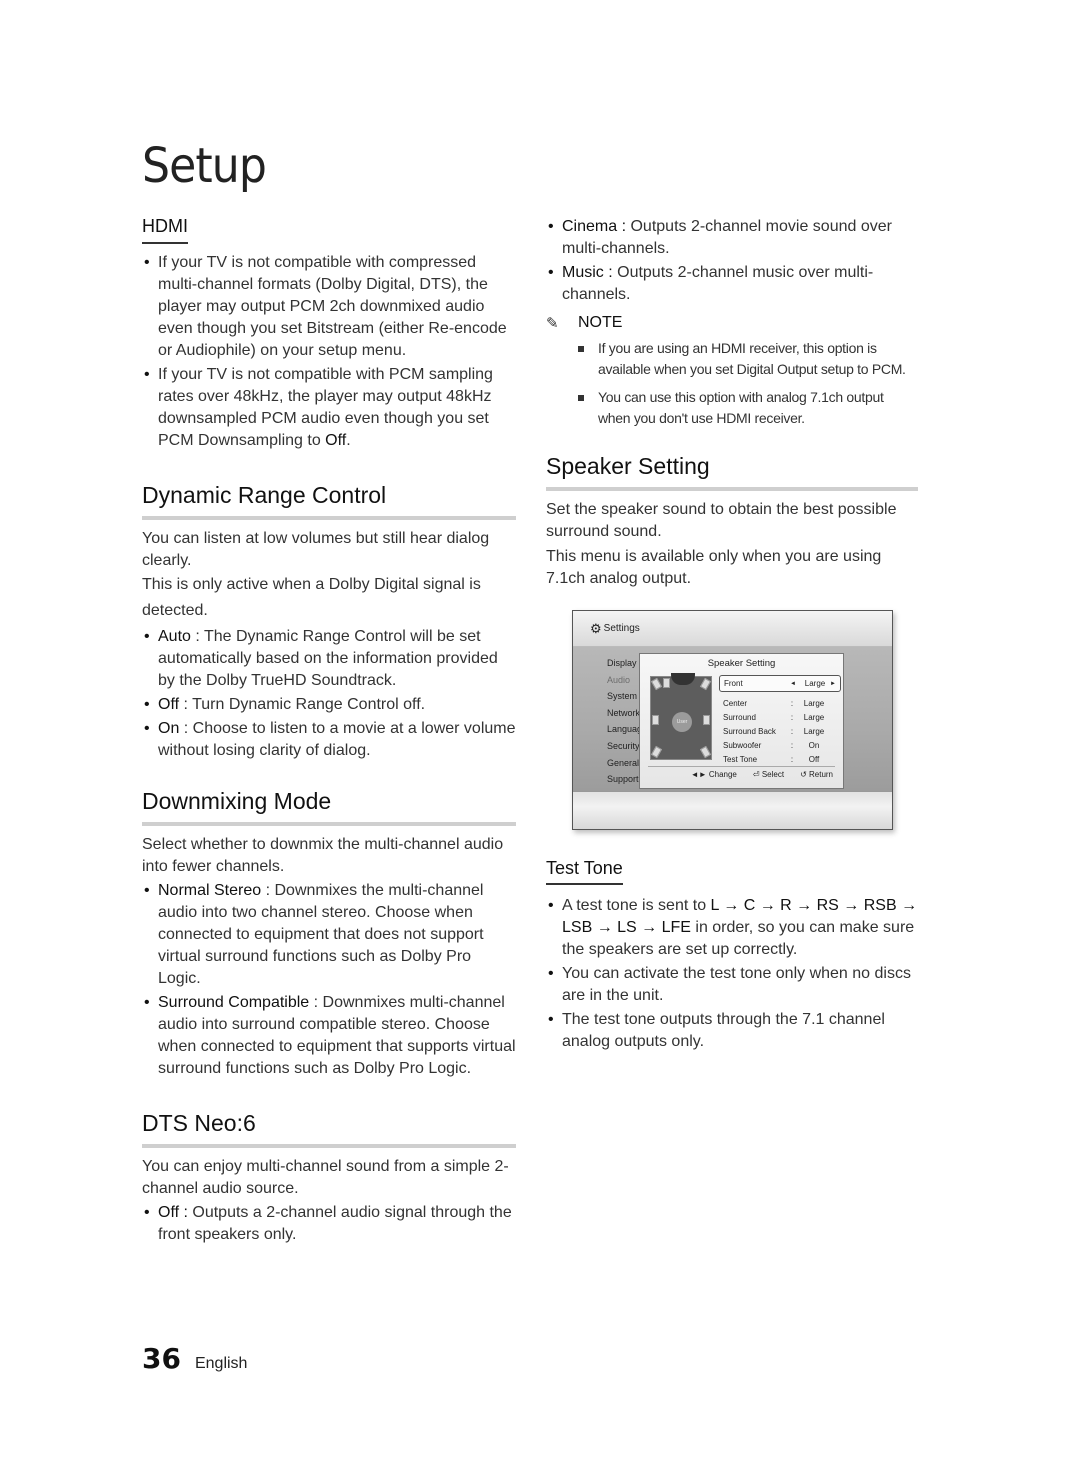  What do you see at coordinates (732, 323) in the screenshot?
I see `note-header: ✎ NOTE` at bounding box center [732, 323].